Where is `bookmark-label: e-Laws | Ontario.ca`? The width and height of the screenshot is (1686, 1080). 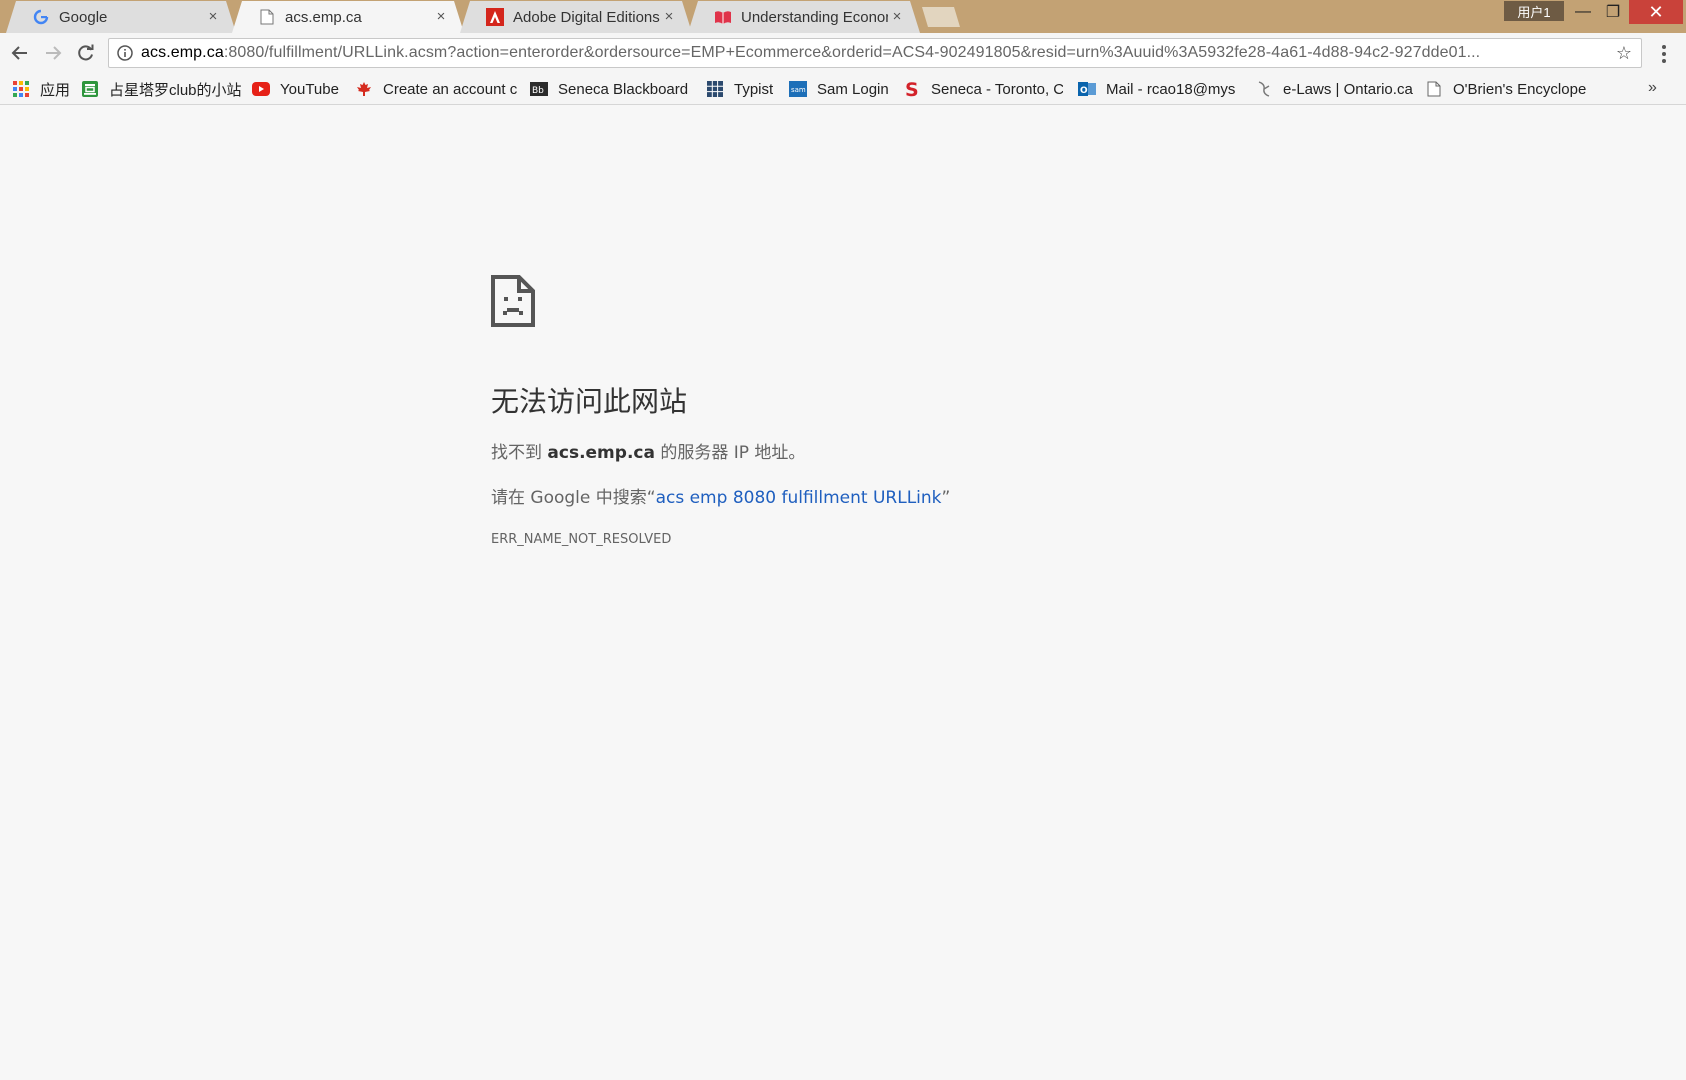 bookmark-label: e-Laws | Ontario.ca is located at coordinates (1348, 89).